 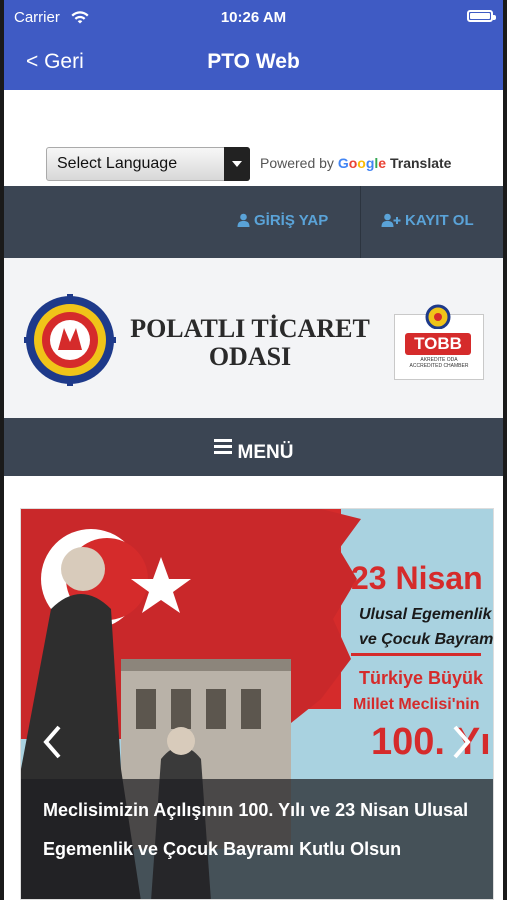 What do you see at coordinates (52, 742) in the screenshot?
I see `chevron-left-icon` at bounding box center [52, 742].